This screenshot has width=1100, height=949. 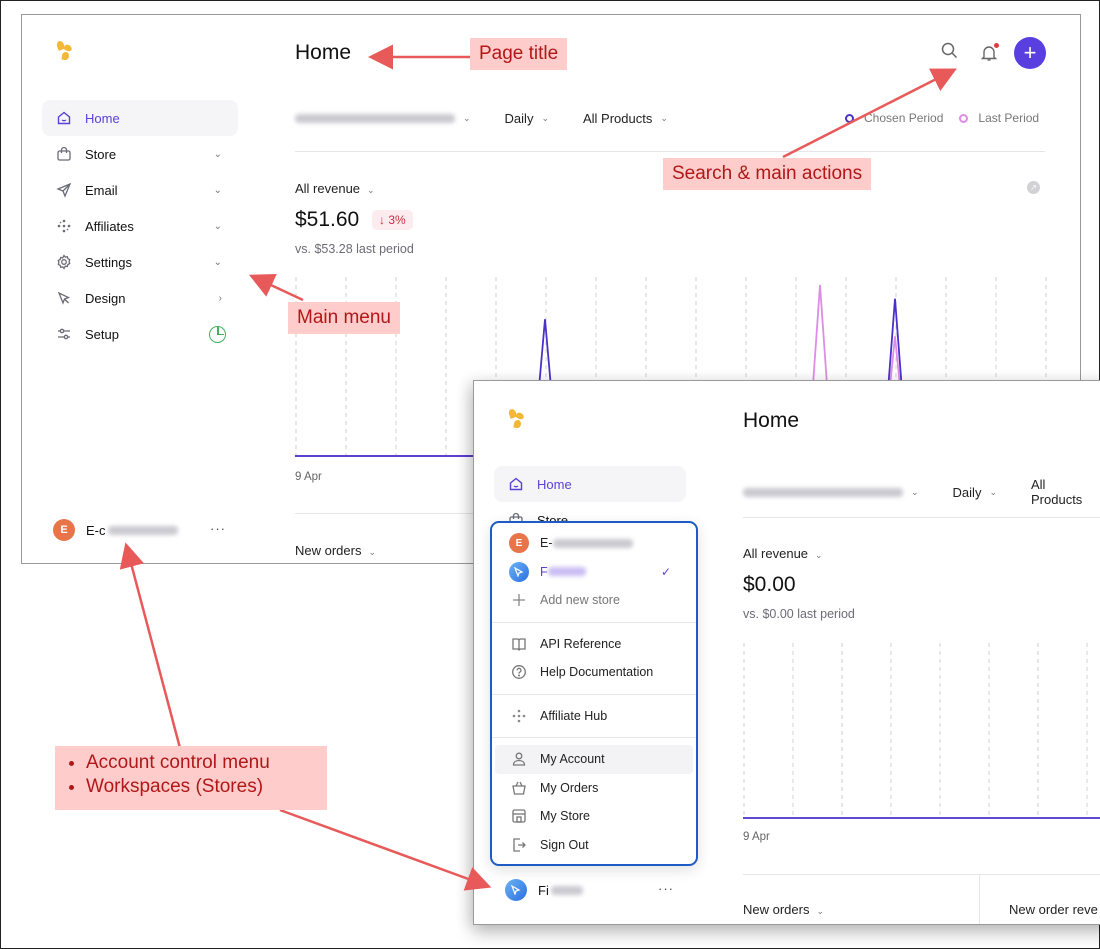 What do you see at coordinates (869, 113) in the screenshot?
I see `arrow-search-actions` at bounding box center [869, 113].